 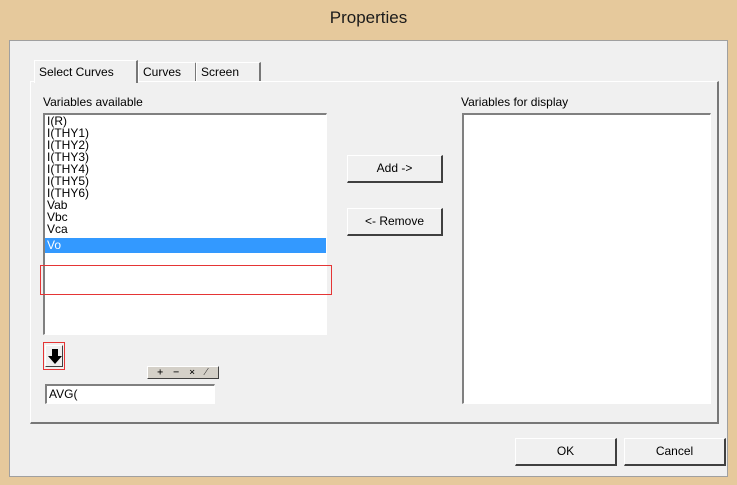 What do you see at coordinates (186, 280) in the screenshot?
I see `selection-highlight-box` at bounding box center [186, 280].